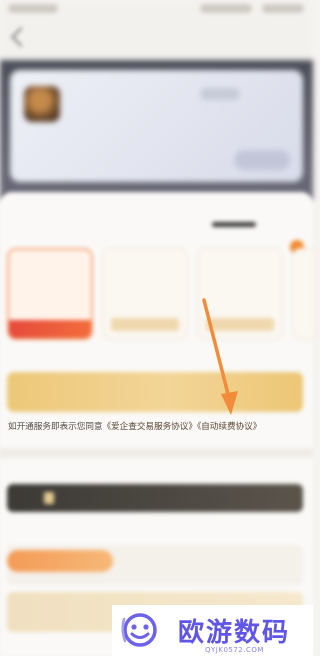 The image size is (320, 656). I want to click on section-divider, so click(156, 453).